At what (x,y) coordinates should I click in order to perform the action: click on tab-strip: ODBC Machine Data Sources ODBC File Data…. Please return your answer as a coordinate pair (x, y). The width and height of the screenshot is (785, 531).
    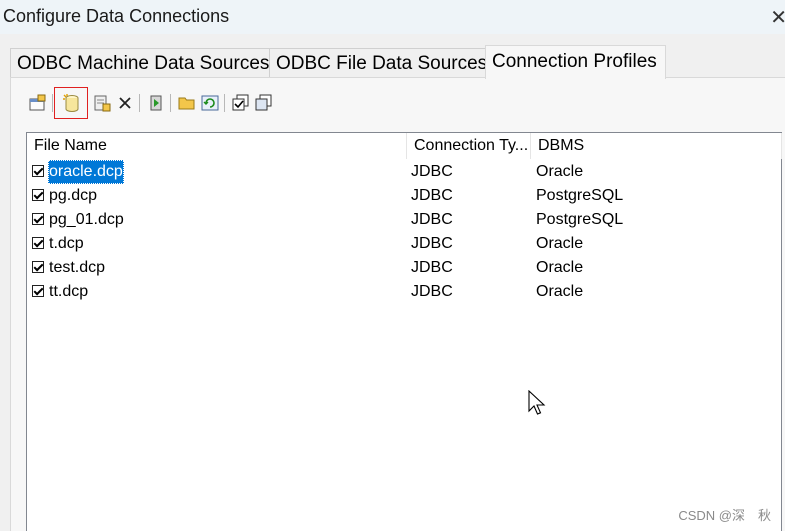
    Looking at the image, I should click on (397, 62).